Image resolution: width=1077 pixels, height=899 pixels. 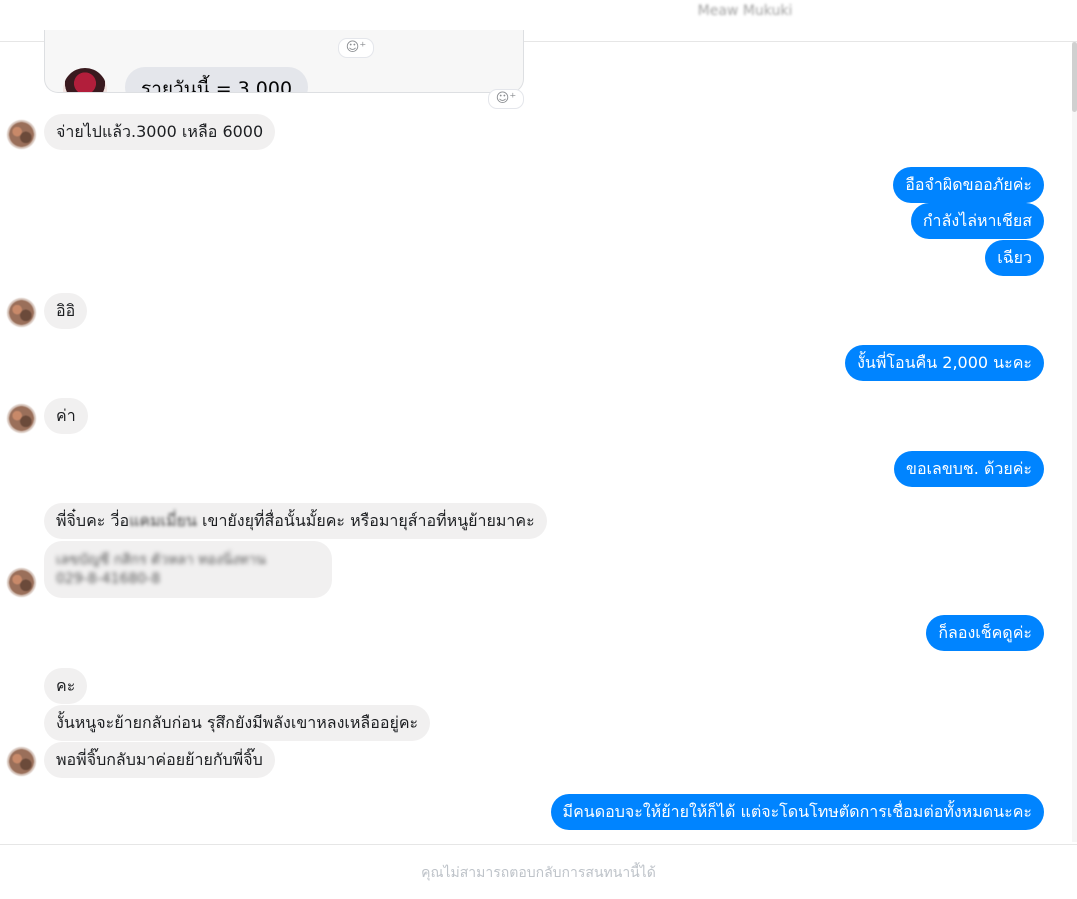 What do you see at coordinates (217, 79) in the screenshot?
I see `card-bubble: รายวันนี้ = 3,000` at bounding box center [217, 79].